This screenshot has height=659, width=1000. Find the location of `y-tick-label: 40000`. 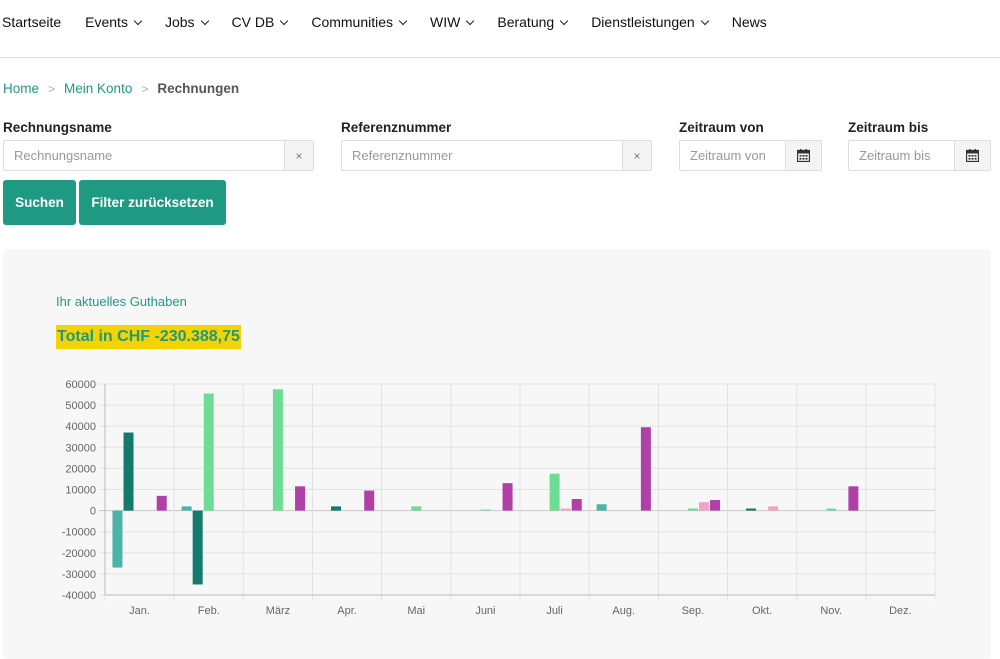

y-tick-label: 40000 is located at coordinates (80, 427).